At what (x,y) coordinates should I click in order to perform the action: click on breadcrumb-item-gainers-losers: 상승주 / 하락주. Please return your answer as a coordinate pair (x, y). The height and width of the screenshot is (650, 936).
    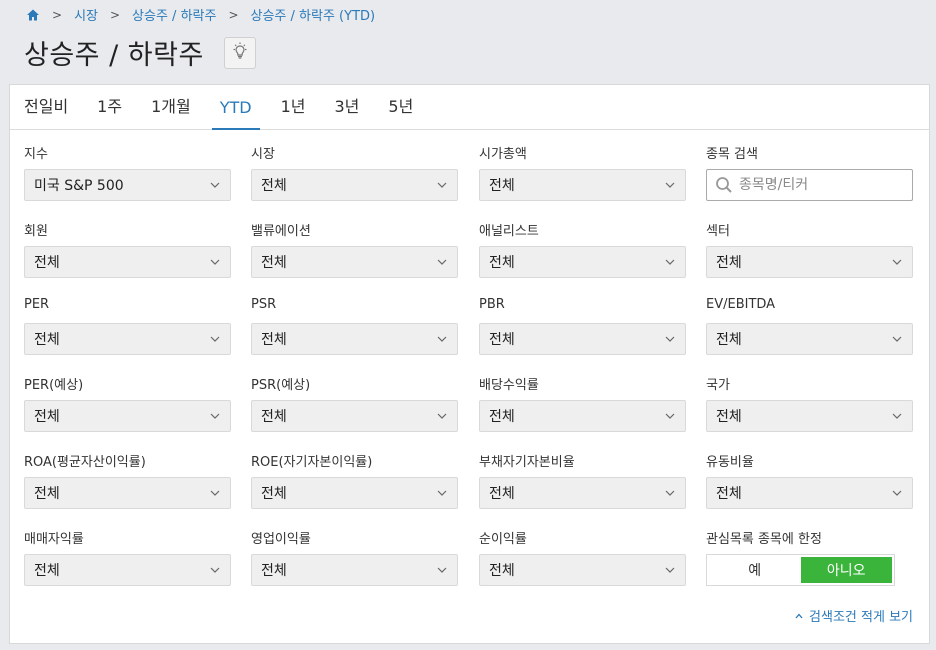
    Looking at the image, I should click on (174, 14).